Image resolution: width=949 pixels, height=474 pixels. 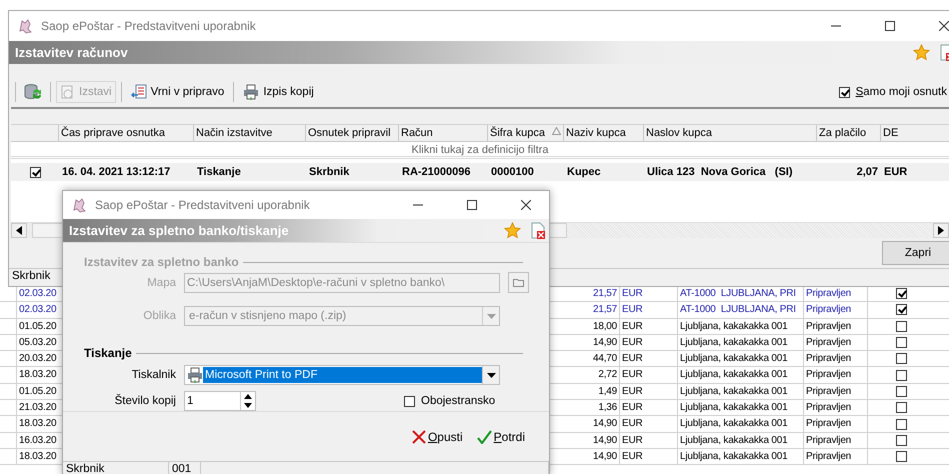 What do you see at coordinates (607, 408) in the screenshot?
I see `amount-cell: 1,36` at bounding box center [607, 408].